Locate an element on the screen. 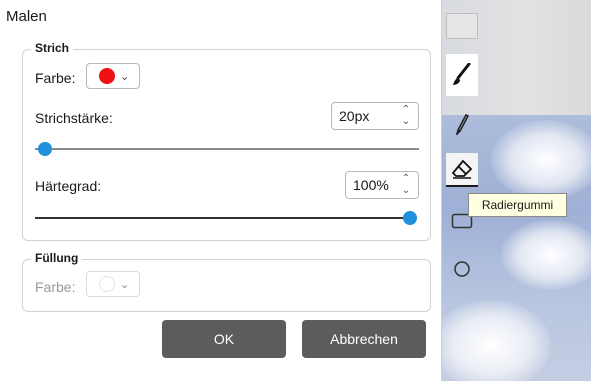 Image resolution: width=591 pixels, height=381 pixels. fill-legend: Füllung is located at coordinates (57, 258).